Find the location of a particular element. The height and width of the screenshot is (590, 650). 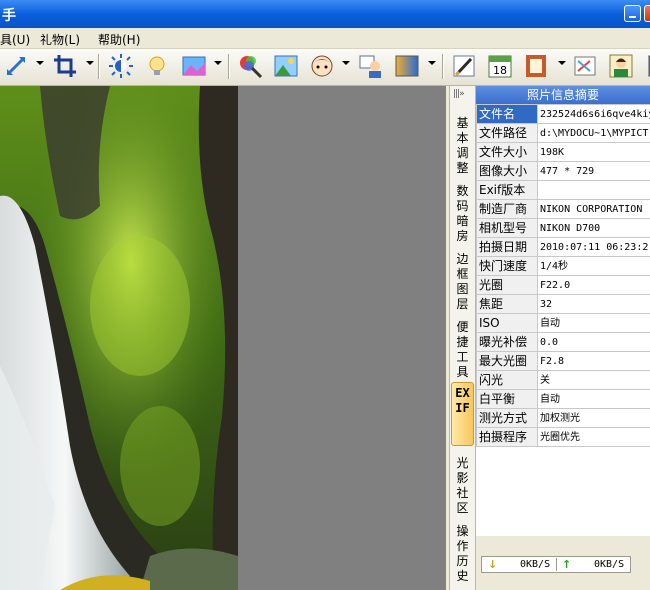

row-value is located at coordinates (593, 190).